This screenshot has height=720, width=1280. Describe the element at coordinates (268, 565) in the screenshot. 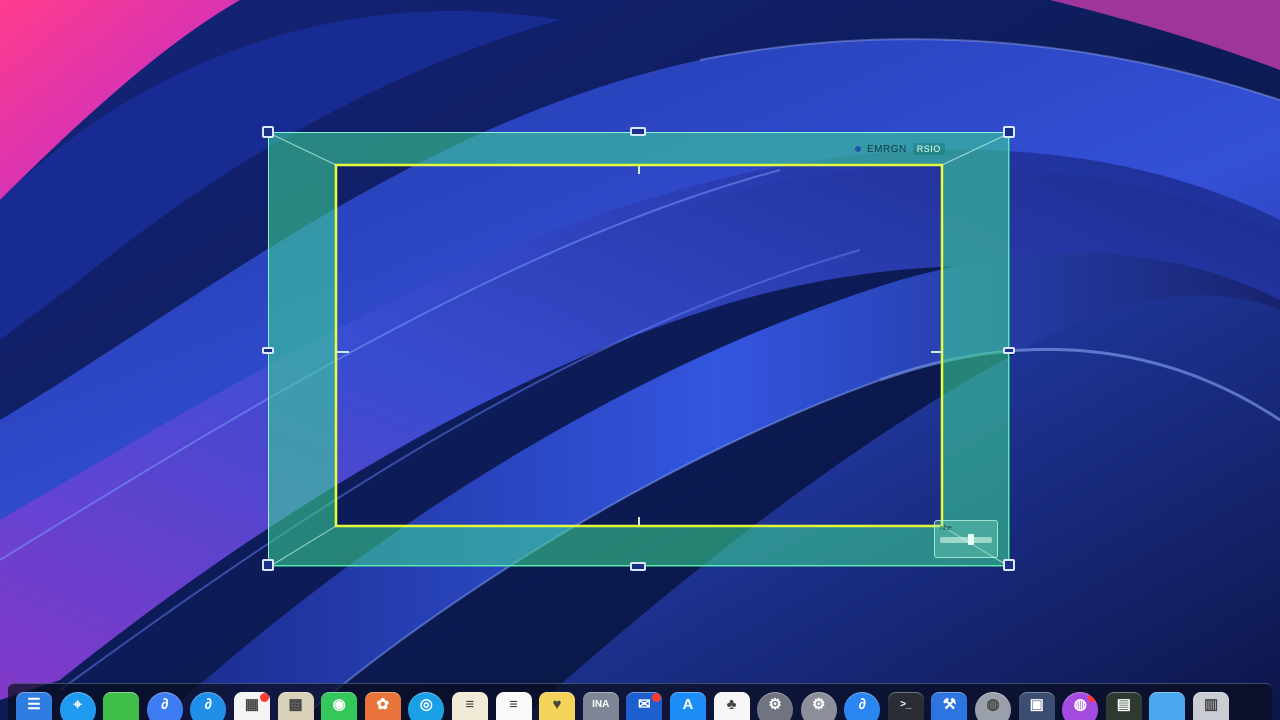

I see `resize-handle-bottom-left` at that location.